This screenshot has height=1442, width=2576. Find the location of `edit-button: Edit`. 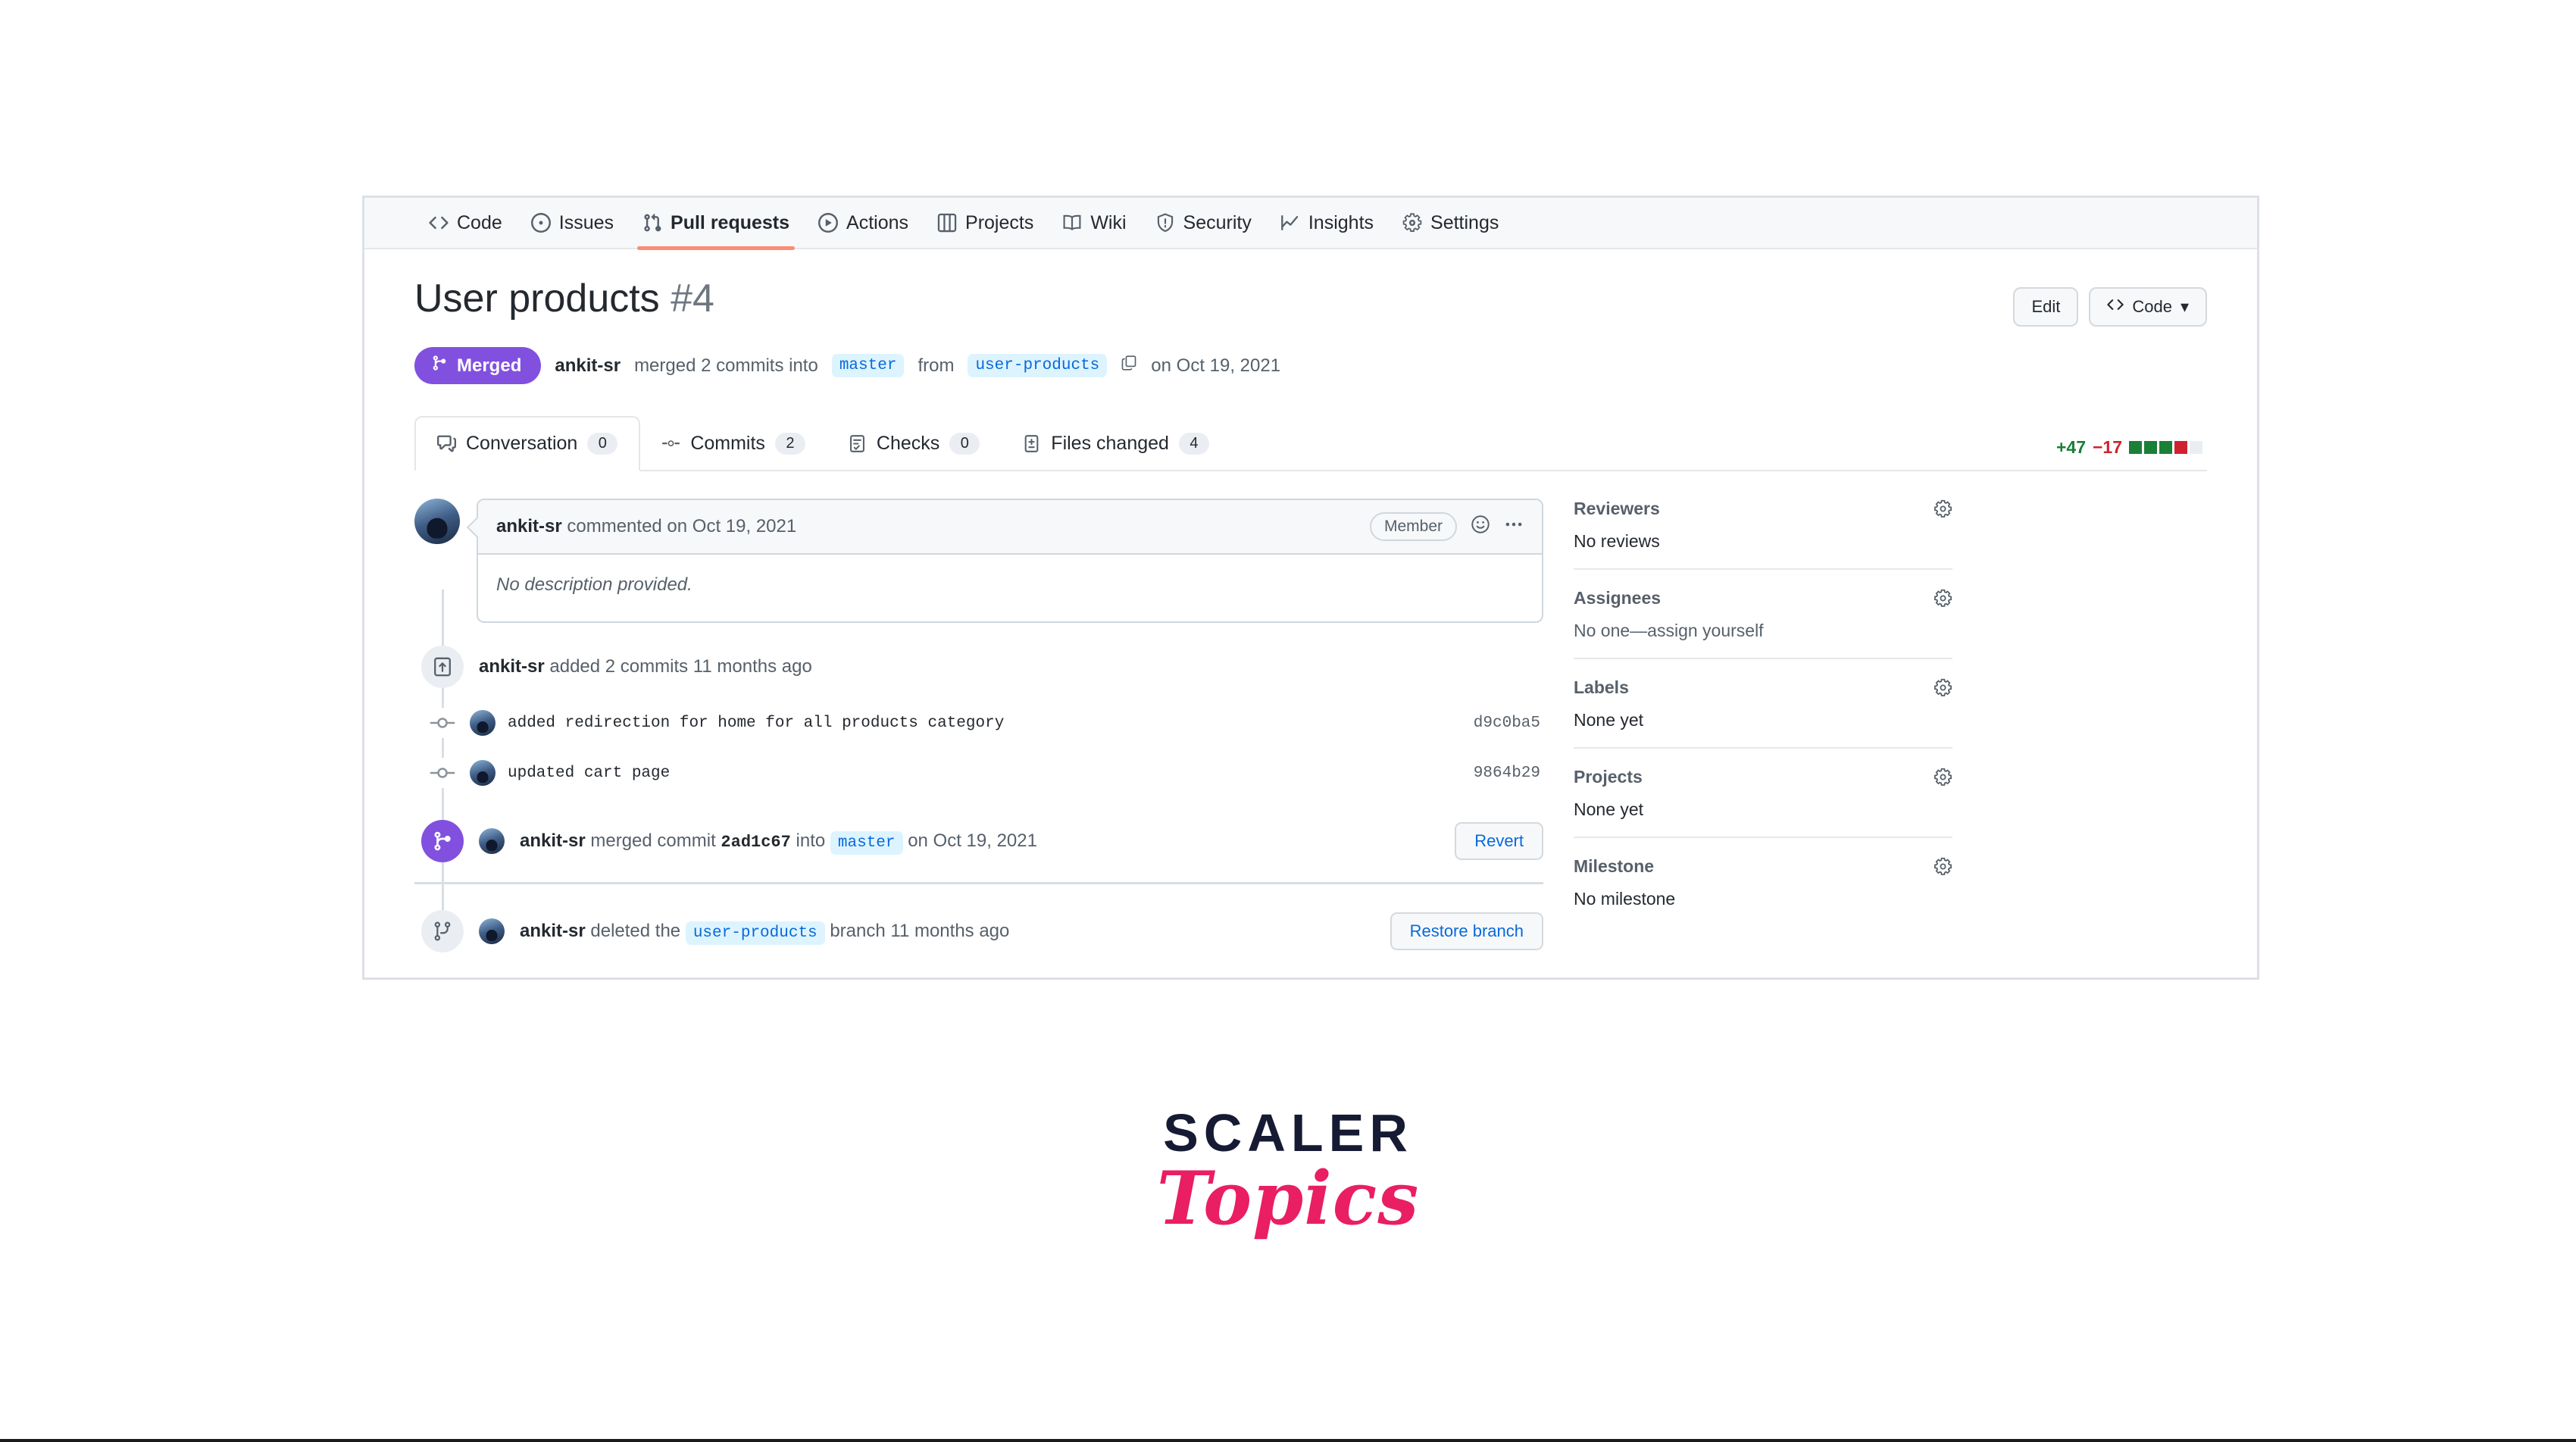

edit-button: Edit is located at coordinates (2046, 307).